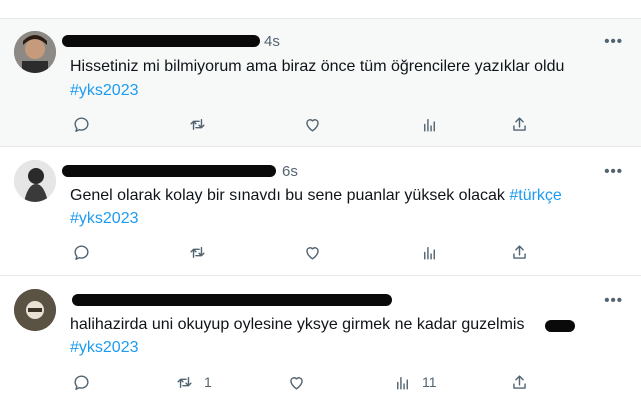 Image resolution: width=641 pixels, height=407 pixels. I want to click on views-count: 11, so click(429, 382).